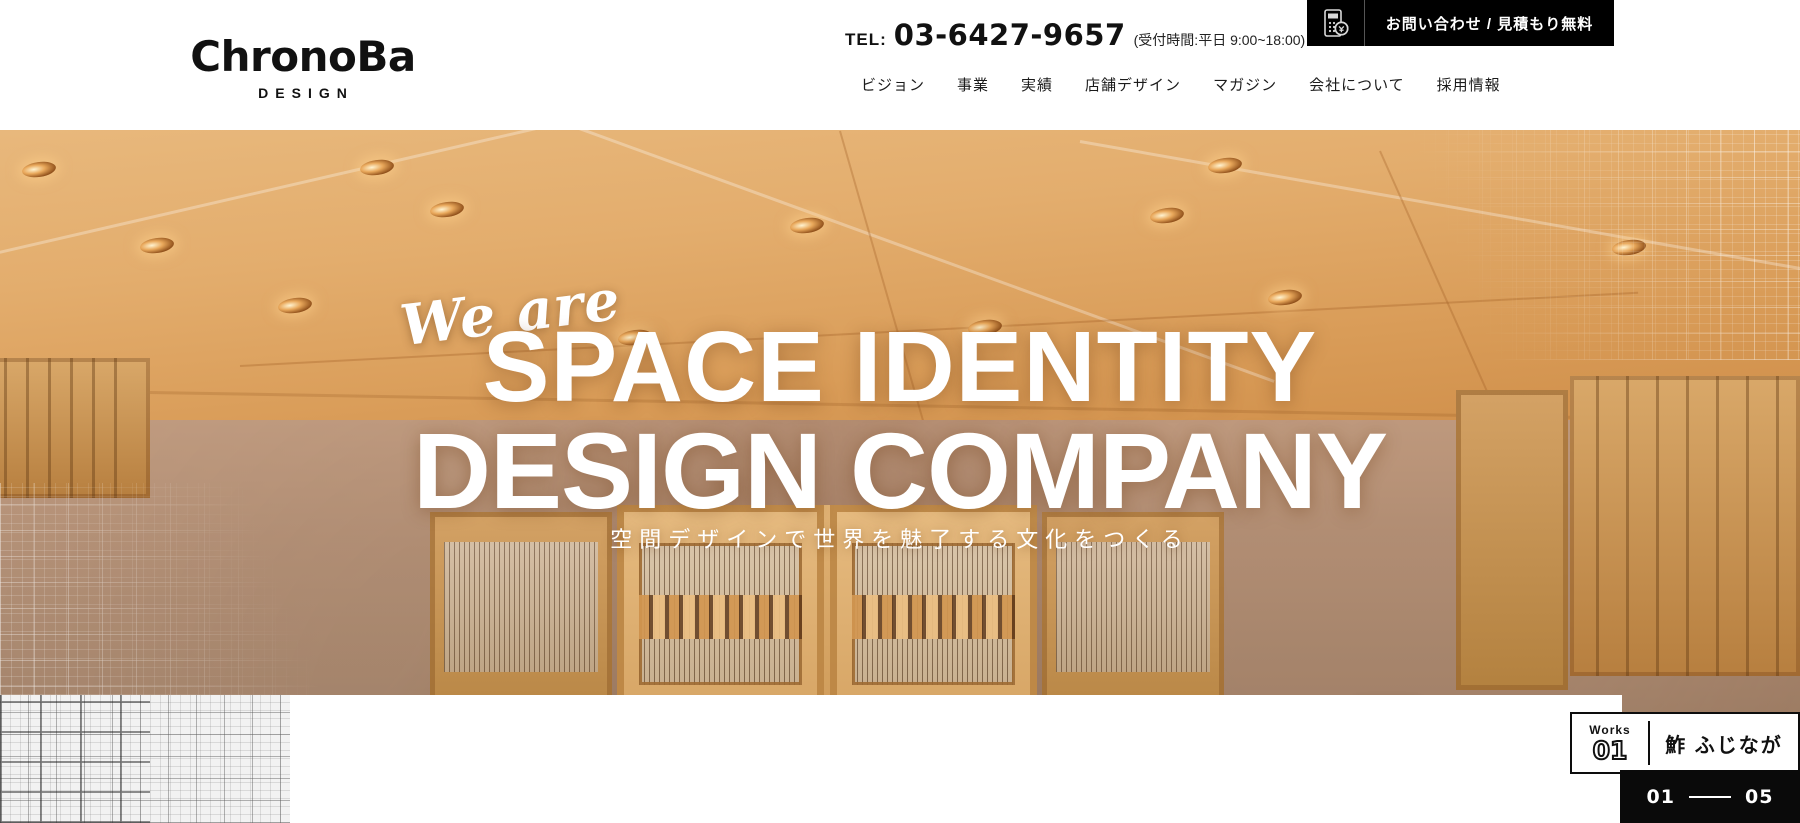 Image resolution: width=1800 pixels, height=823 pixels. Describe the element at coordinates (1037, 84) in the screenshot. I see `nav-item-works: 実績` at that location.